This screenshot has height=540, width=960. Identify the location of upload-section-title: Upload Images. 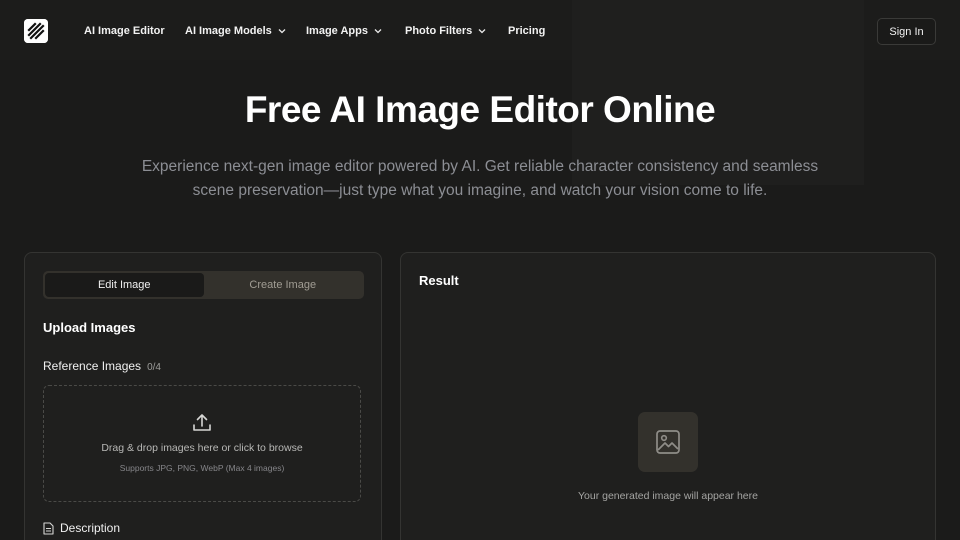
(89, 327).